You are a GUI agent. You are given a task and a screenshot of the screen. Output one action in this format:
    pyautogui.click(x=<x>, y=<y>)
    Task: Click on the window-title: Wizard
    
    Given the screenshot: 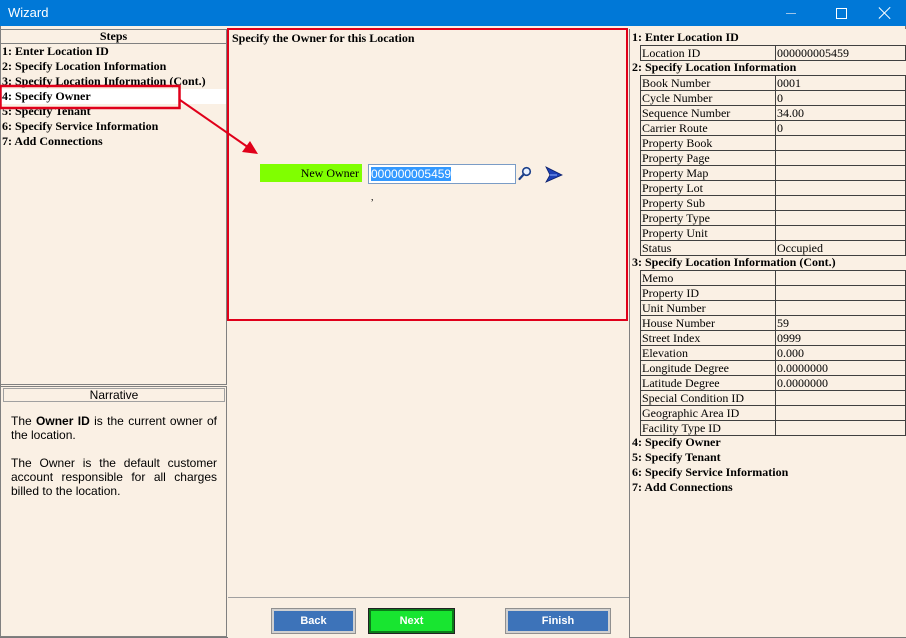 What is the action you would take?
    pyautogui.click(x=28, y=12)
    